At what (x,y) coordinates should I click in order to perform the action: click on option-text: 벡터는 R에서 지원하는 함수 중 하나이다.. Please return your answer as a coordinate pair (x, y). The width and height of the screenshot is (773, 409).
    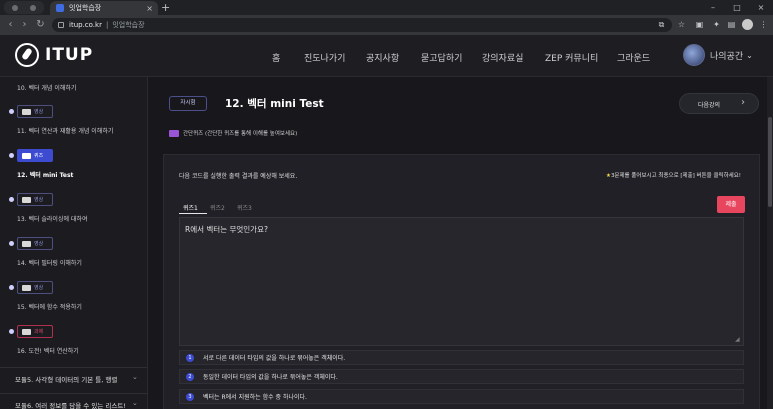
    Looking at the image, I should click on (255, 397).